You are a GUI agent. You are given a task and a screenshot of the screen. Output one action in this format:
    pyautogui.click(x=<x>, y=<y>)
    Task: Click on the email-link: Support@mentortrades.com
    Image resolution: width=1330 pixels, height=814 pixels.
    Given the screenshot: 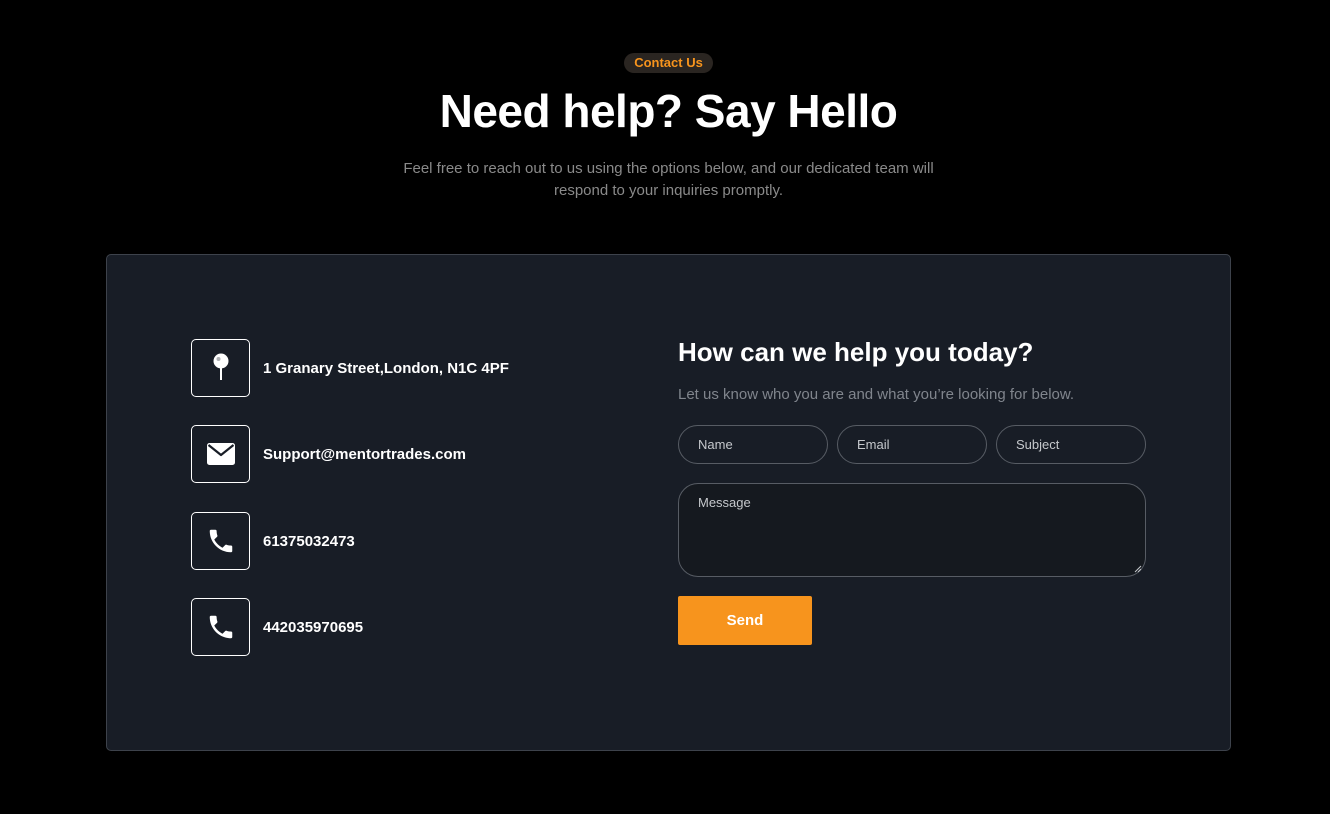 What is the action you would take?
    pyautogui.click(x=364, y=454)
    